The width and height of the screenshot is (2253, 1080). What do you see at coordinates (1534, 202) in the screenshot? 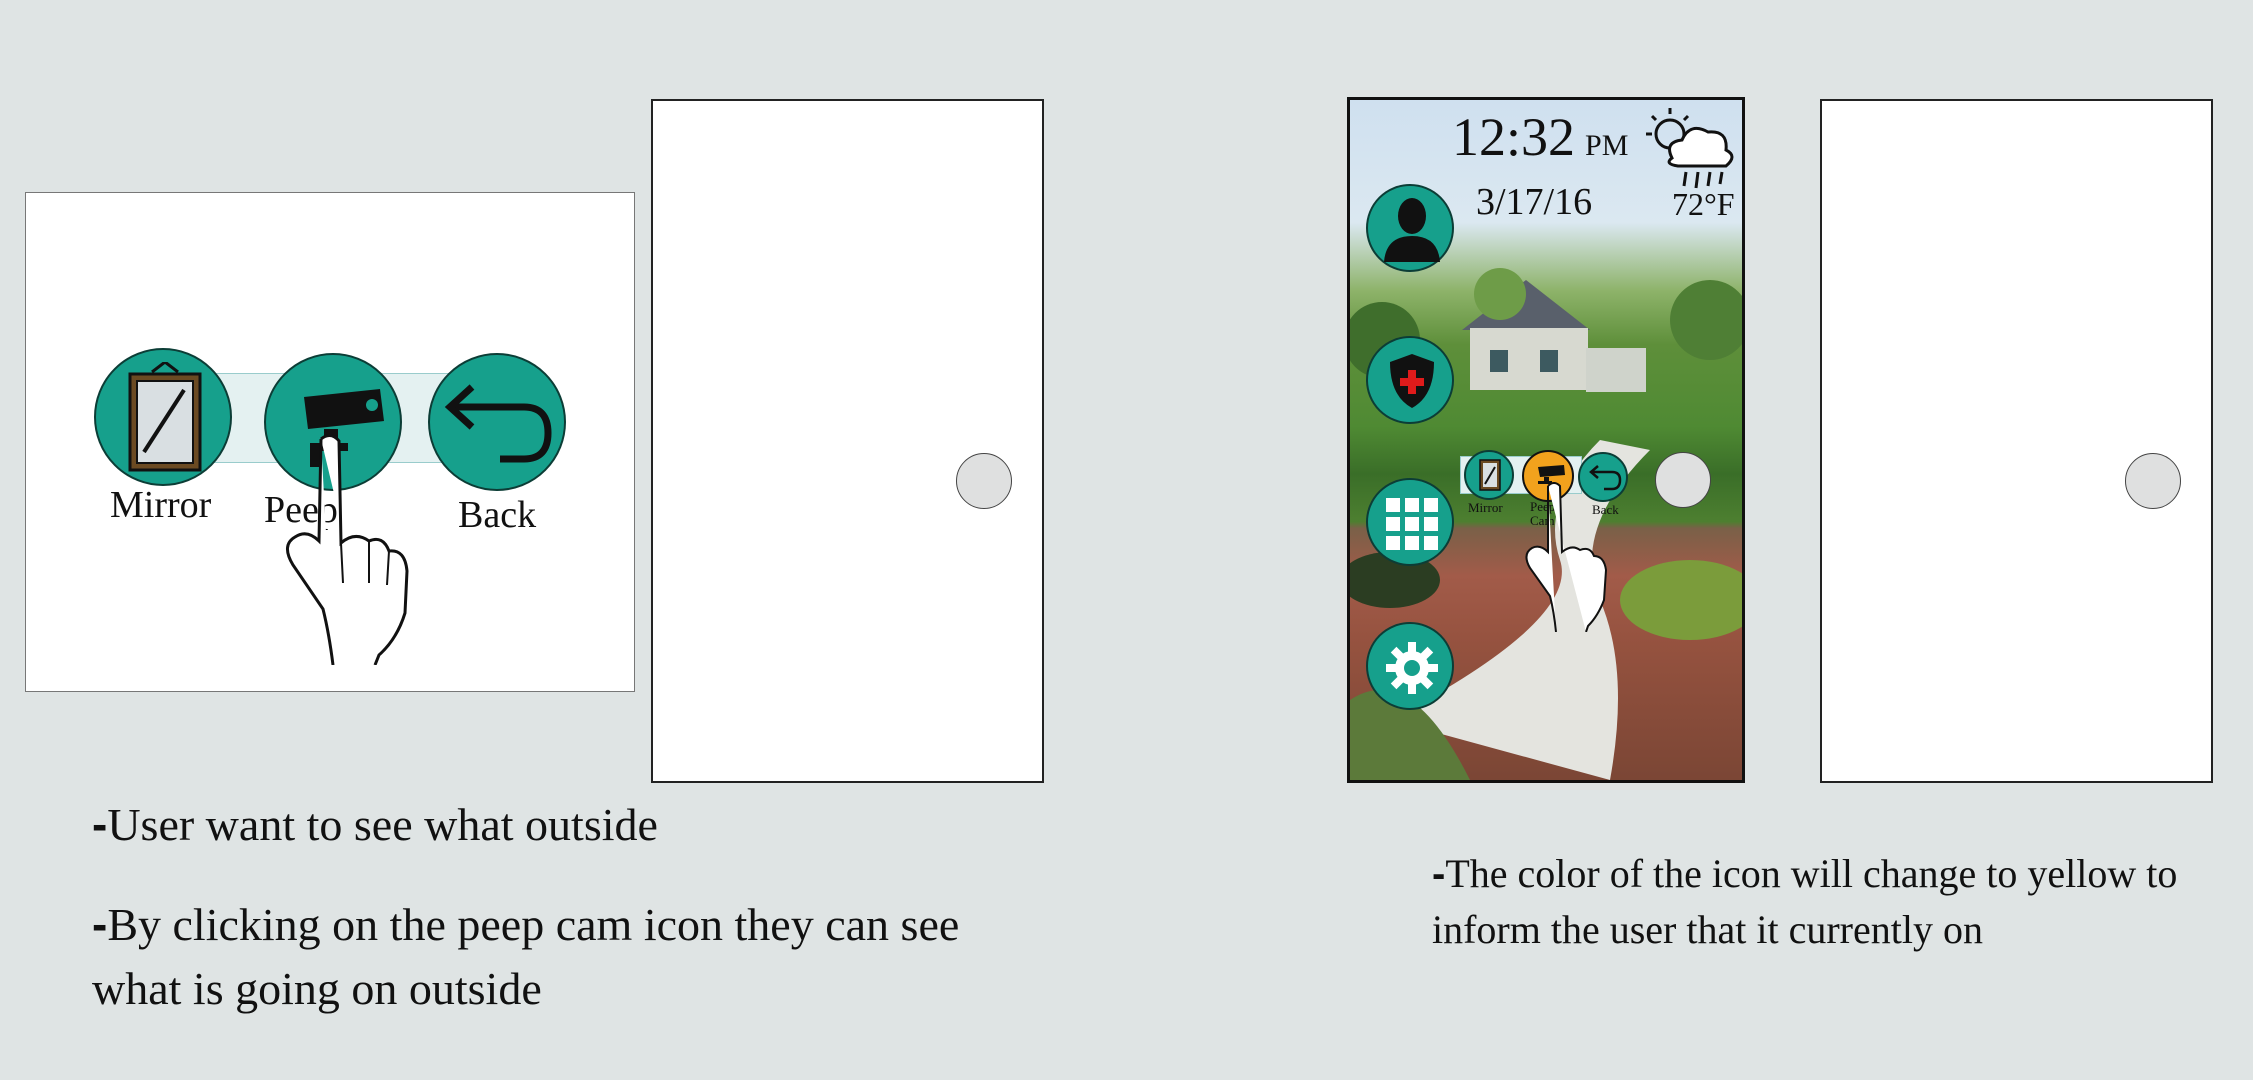
I see `date: 3/17/16` at bounding box center [1534, 202].